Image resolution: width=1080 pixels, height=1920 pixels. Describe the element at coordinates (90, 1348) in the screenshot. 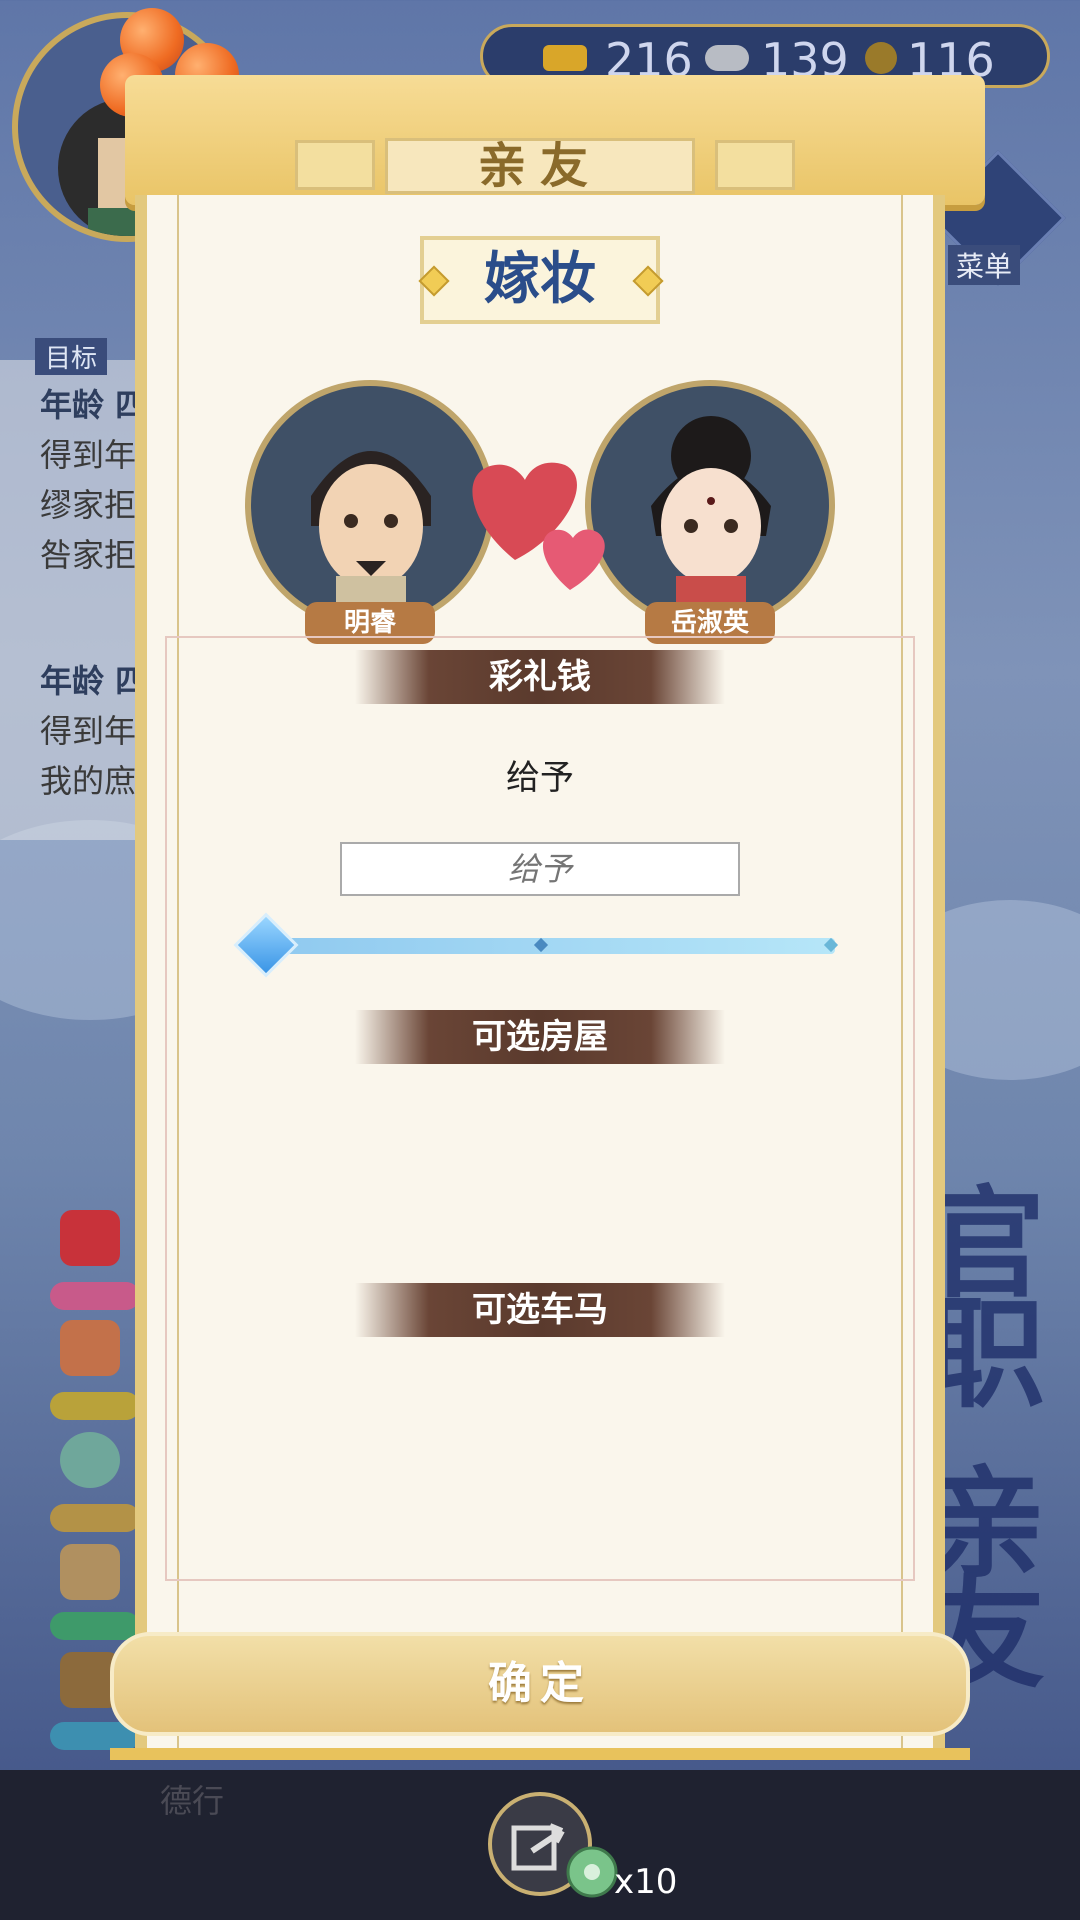

I see `hydrant-icon` at that location.